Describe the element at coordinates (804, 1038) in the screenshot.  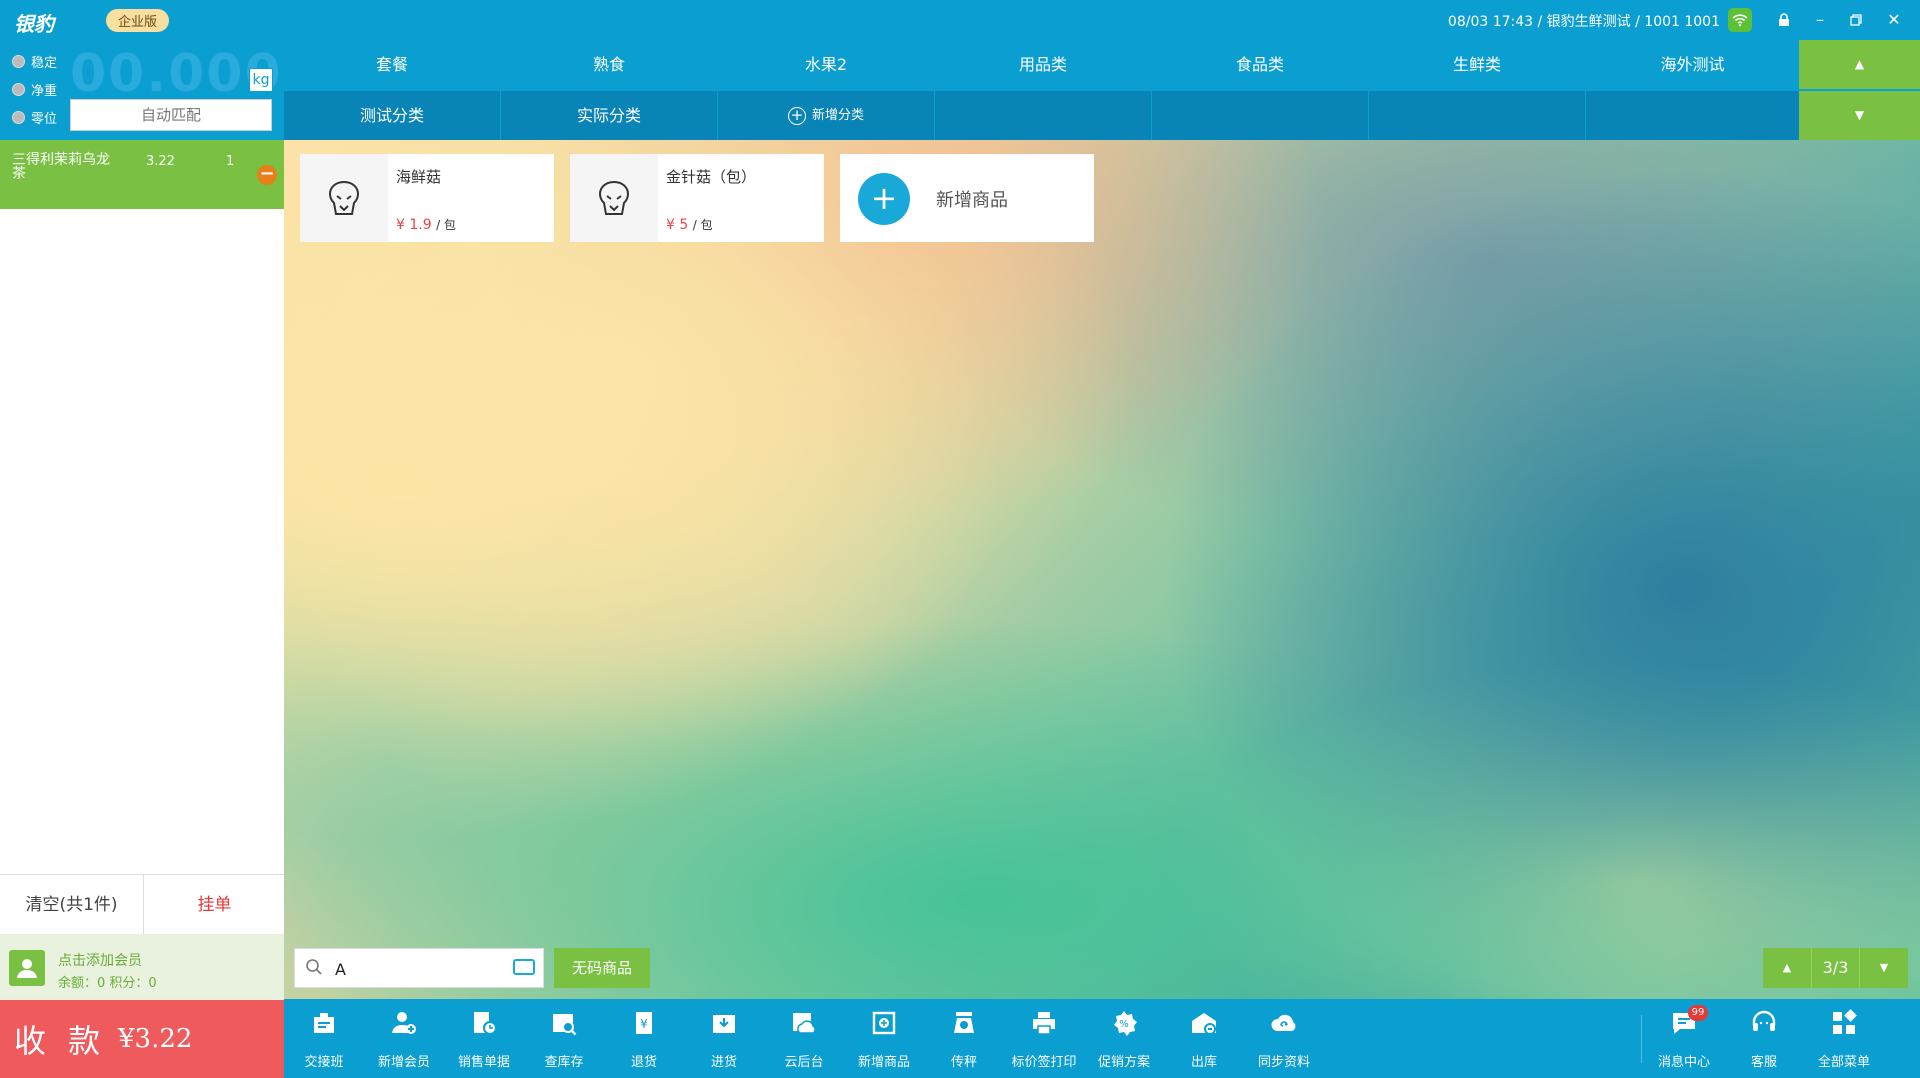
I see `cloud-backend-button: 云后台` at that location.